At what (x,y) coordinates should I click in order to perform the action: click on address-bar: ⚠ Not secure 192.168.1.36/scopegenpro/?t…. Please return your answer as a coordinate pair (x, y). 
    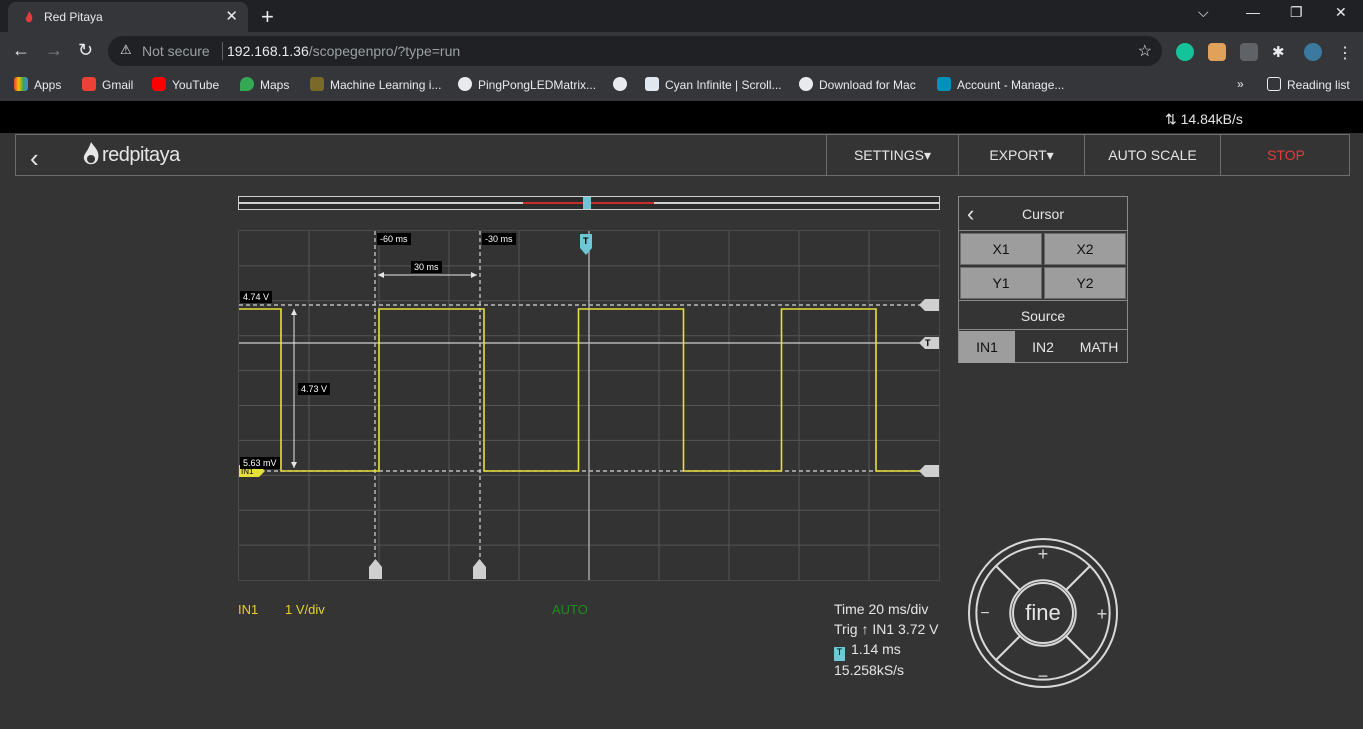
    Looking at the image, I should click on (635, 51).